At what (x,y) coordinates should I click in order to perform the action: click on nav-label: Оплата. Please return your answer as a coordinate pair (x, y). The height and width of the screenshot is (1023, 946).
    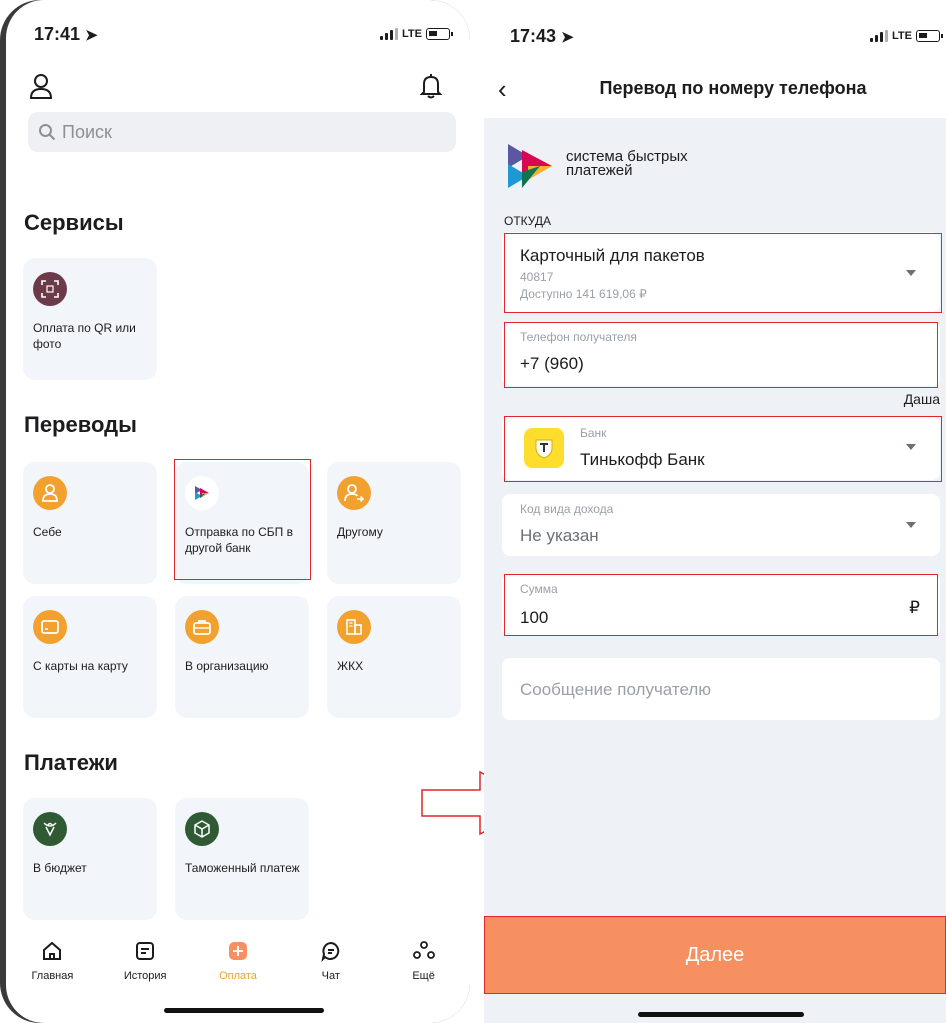
    Looking at the image, I should click on (238, 976).